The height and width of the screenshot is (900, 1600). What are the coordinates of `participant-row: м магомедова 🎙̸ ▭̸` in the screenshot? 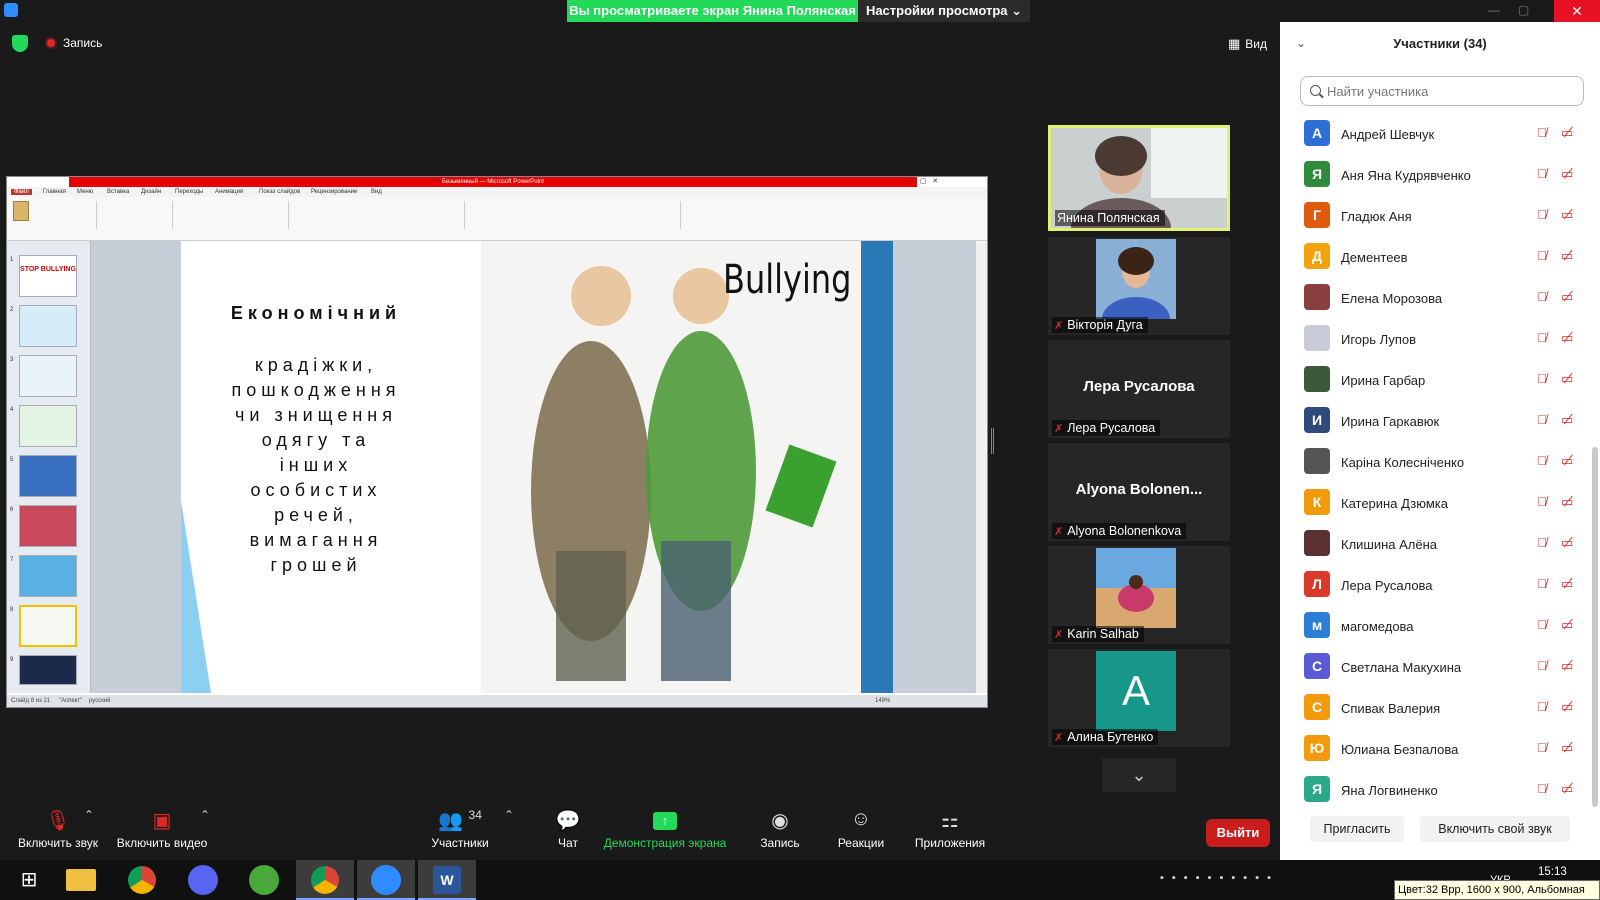 It's located at (1440, 626).